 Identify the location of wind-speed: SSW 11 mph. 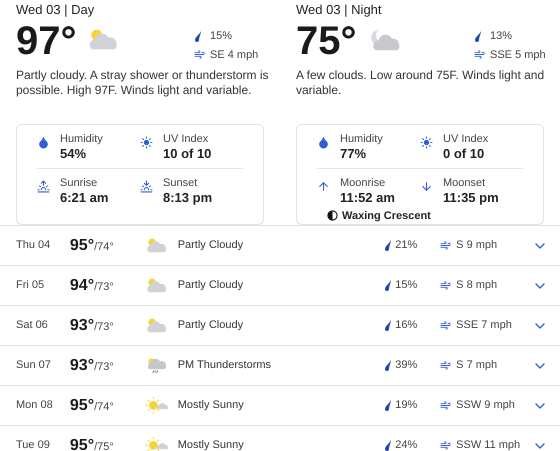
(488, 444).